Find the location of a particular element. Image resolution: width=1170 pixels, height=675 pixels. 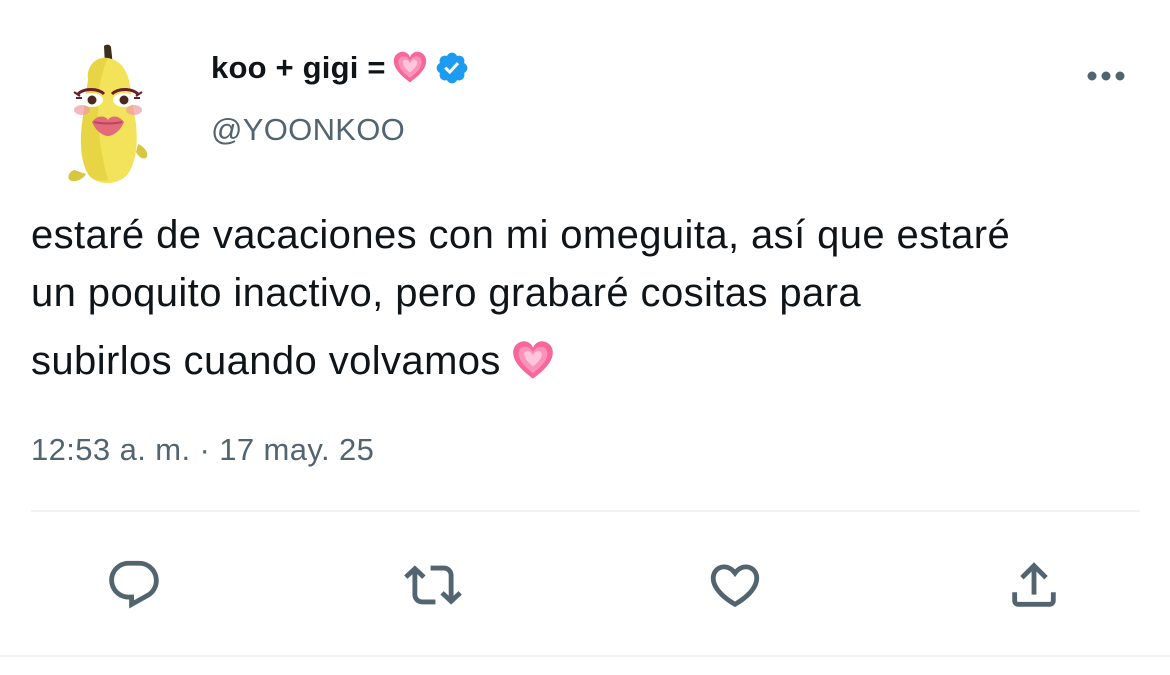

reply-button is located at coordinates (134, 585).